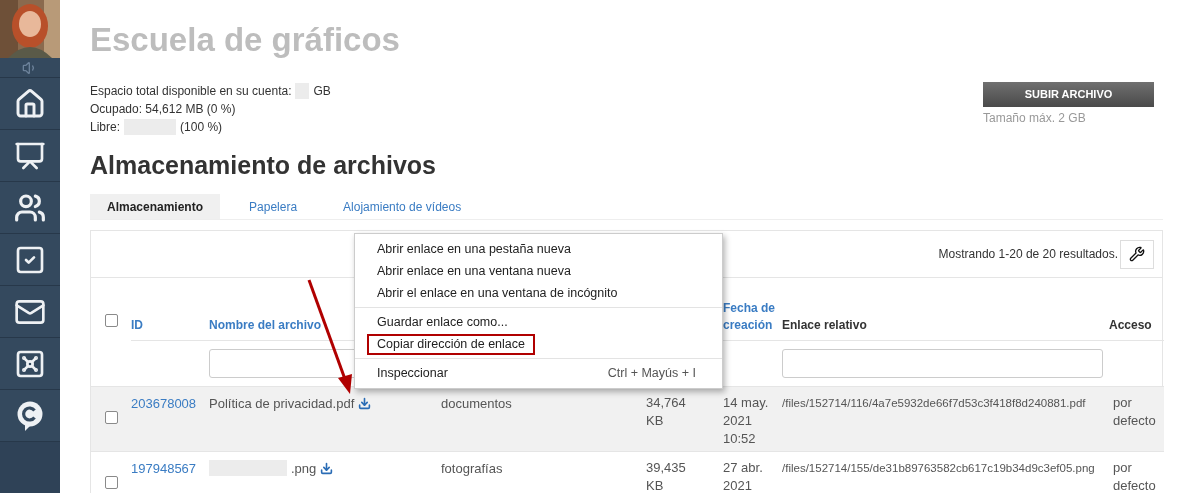 The height and width of the screenshot is (493, 1200). Describe the element at coordinates (740, 438) in the screenshot. I see `creation-date: 10:52` at that location.